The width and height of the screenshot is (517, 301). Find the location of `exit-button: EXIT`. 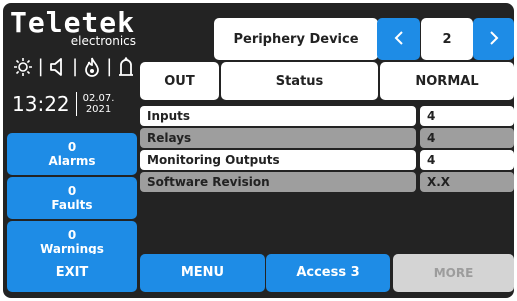

exit-button: EXIT is located at coordinates (72, 273).